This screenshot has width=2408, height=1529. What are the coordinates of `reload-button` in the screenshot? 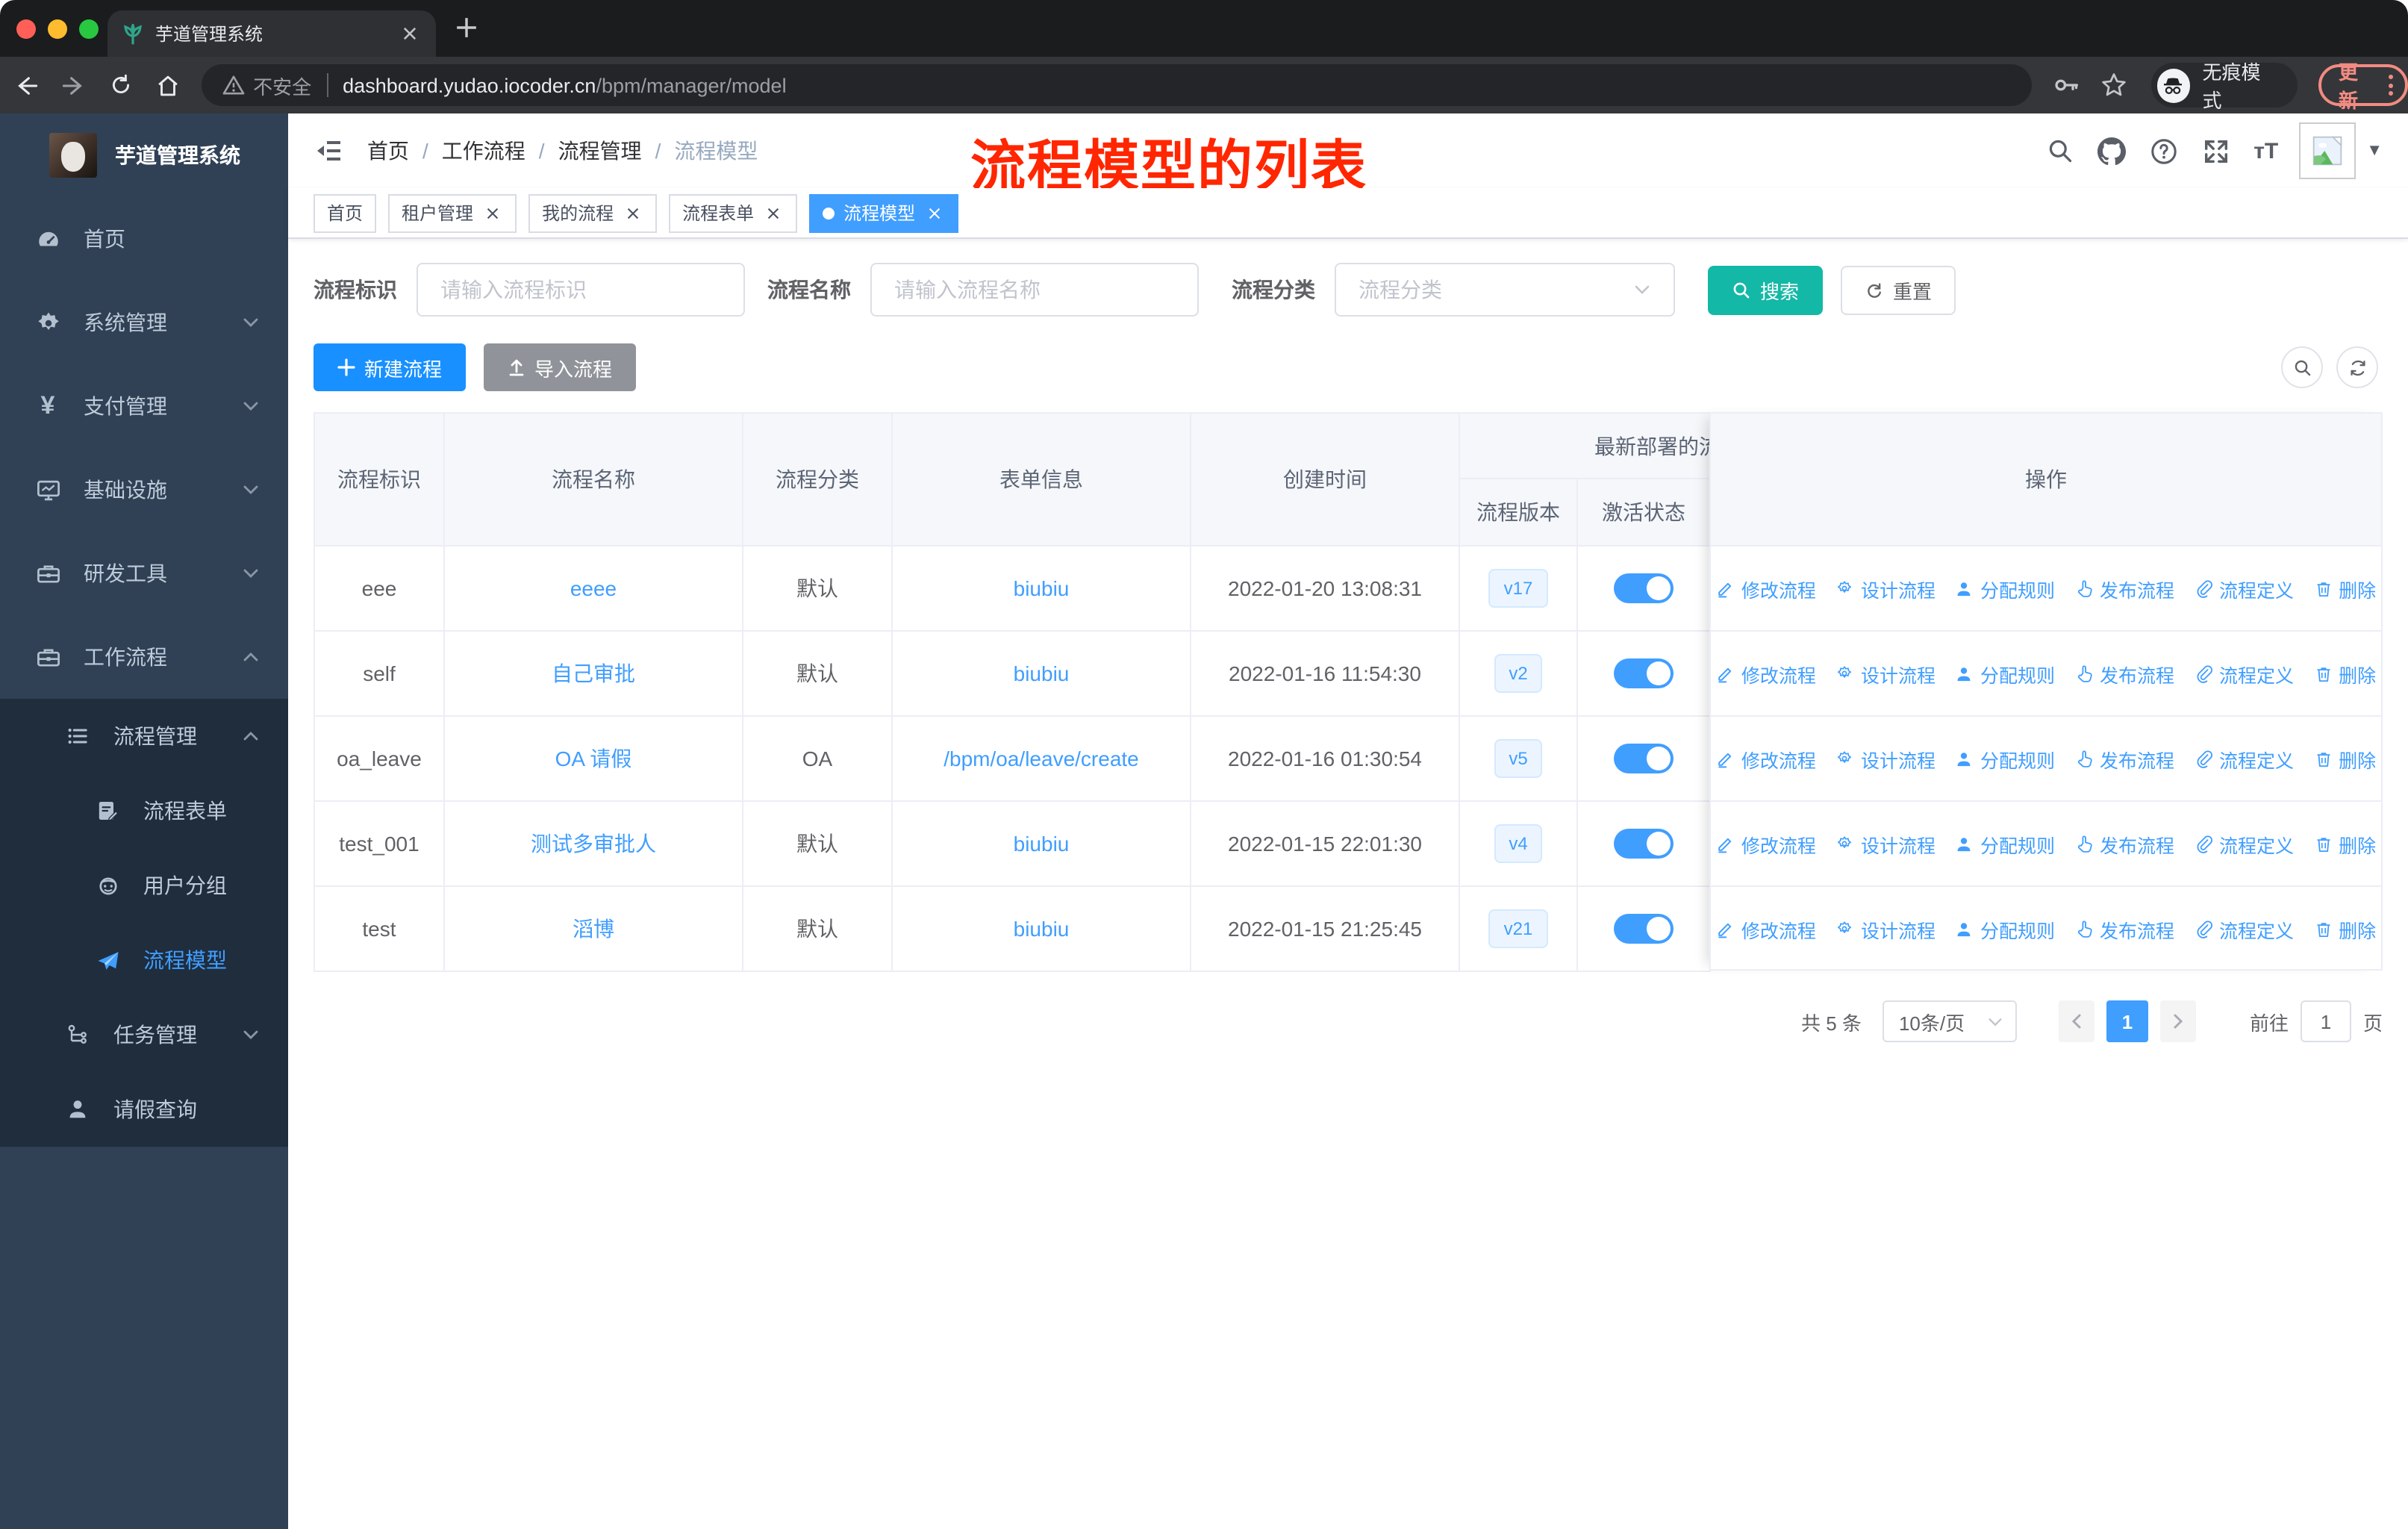 It's located at (121, 85).